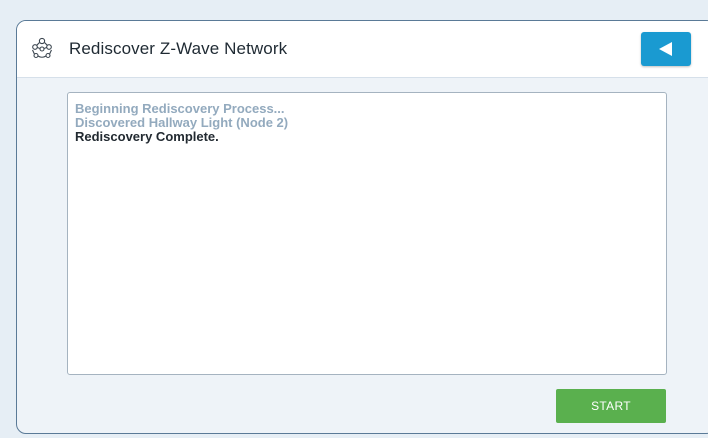 The height and width of the screenshot is (438, 708). What do you see at coordinates (42, 48) in the screenshot?
I see `network-nodes-icon` at bounding box center [42, 48].